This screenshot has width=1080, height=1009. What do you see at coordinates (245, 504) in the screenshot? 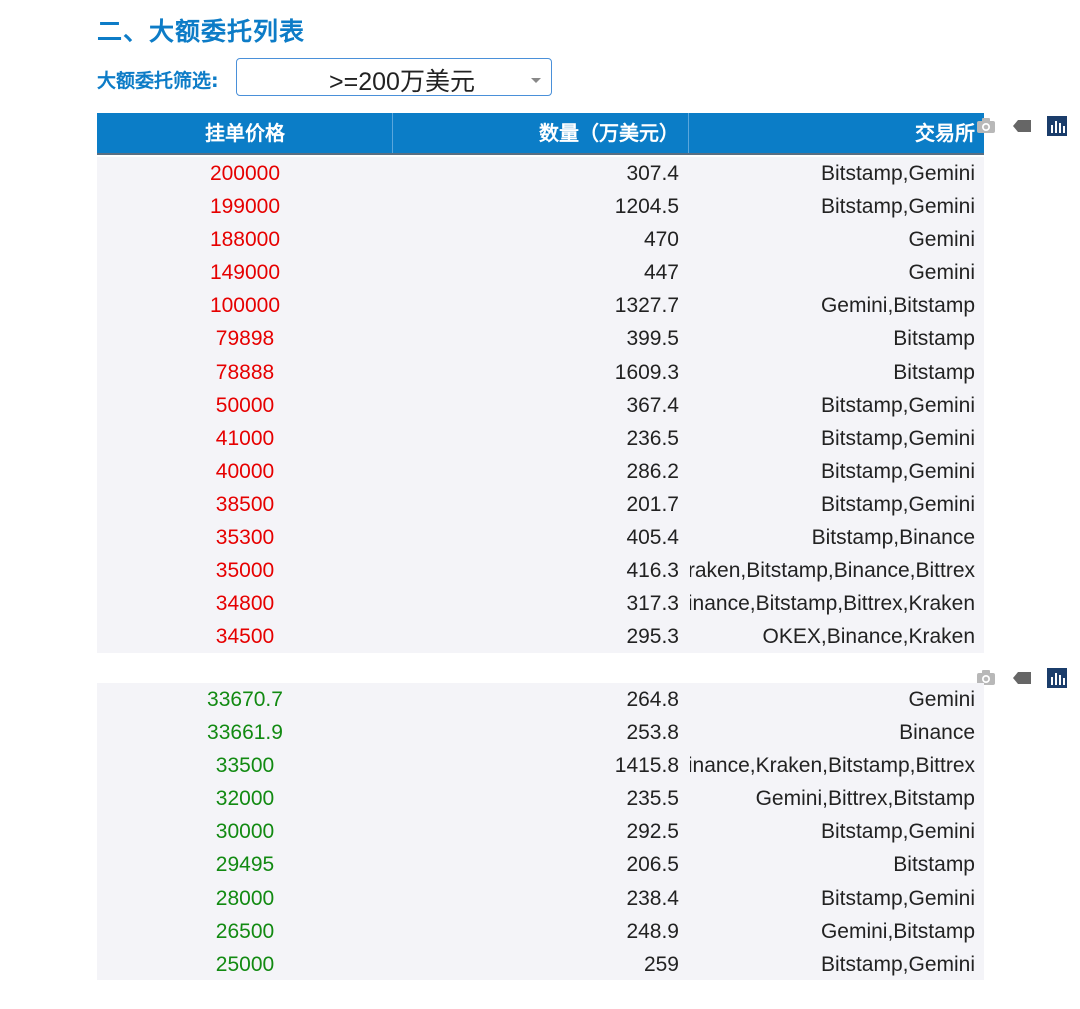
I see `price-cell: 38500` at bounding box center [245, 504].